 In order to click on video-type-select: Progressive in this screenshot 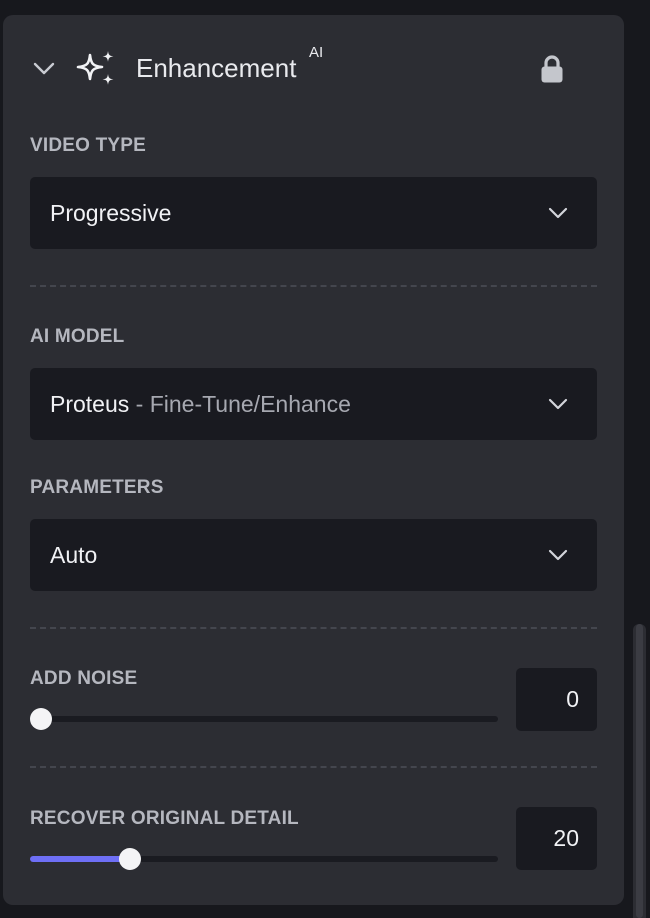, I will do `click(313, 213)`.